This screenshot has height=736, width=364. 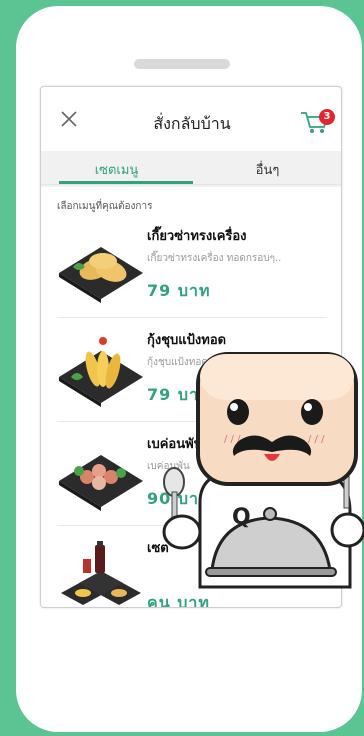 I want to click on tab-others: อื่นๆ, so click(x=266, y=169).